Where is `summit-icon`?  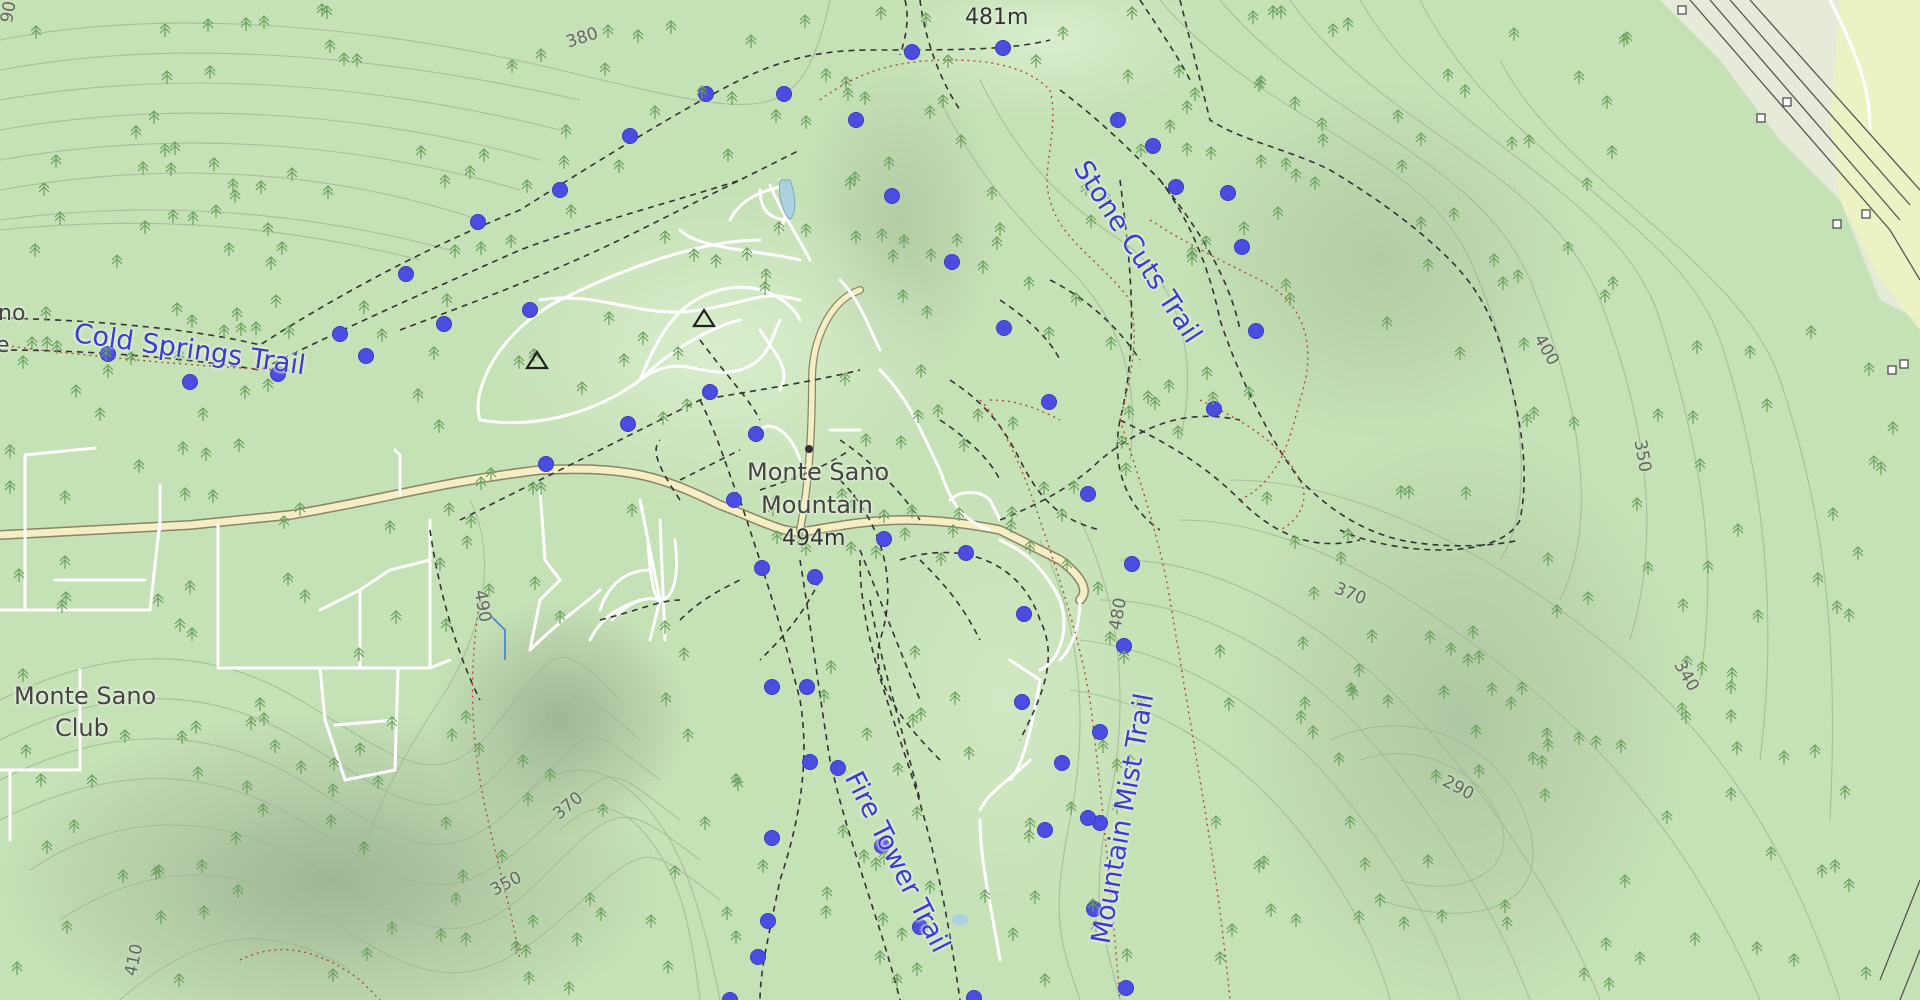
summit-icon is located at coordinates (809, 449).